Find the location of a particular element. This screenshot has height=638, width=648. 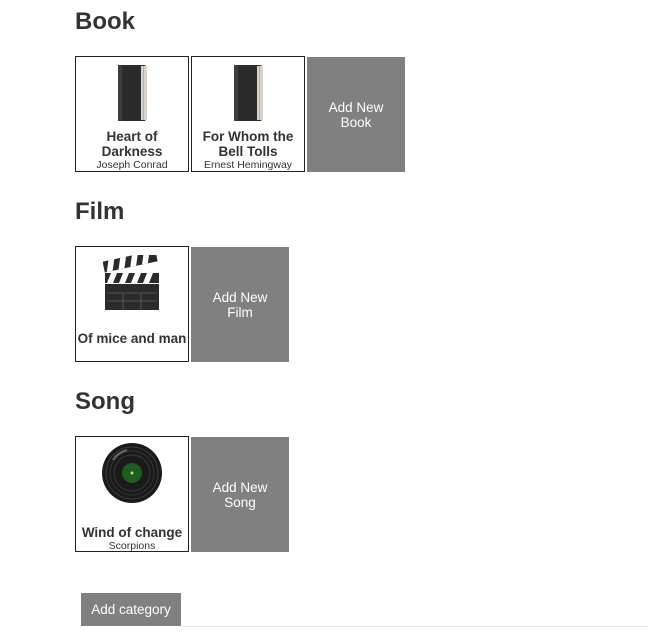

item-title: Heart of Darkness is located at coordinates (132, 144).